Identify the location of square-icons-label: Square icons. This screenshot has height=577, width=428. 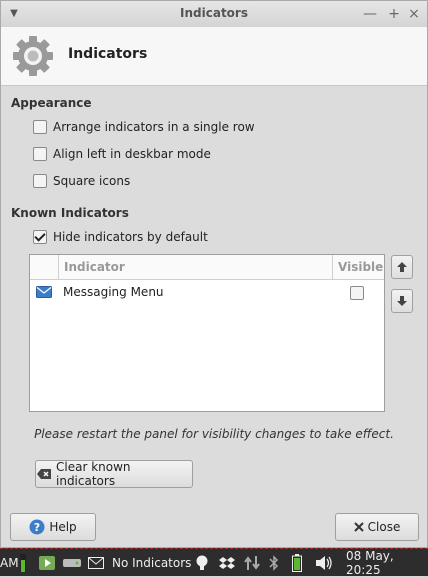
(92, 181).